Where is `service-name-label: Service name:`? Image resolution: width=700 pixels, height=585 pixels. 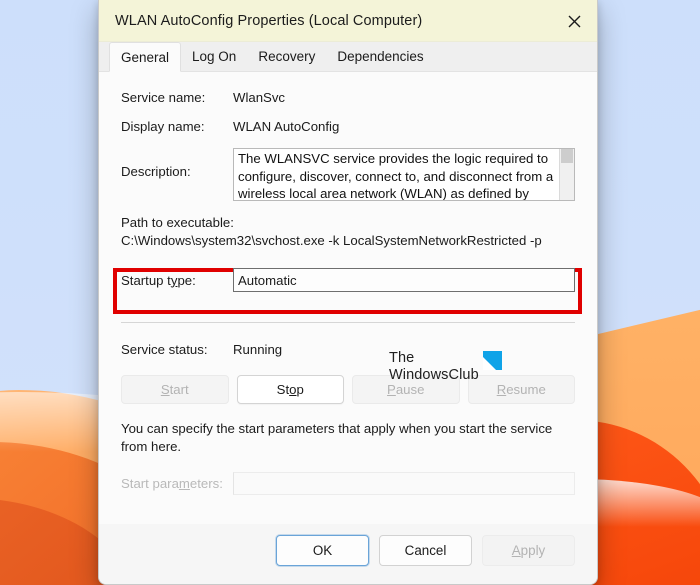 service-name-label: Service name: is located at coordinates (163, 97).